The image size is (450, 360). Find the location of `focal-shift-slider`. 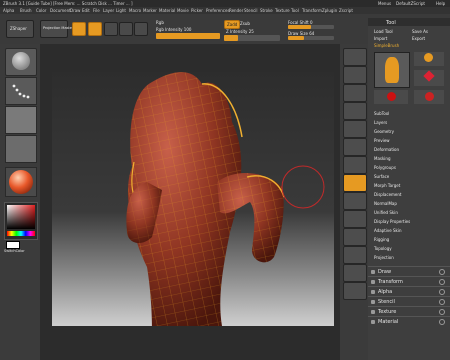

focal-shift-slider is located at coordinates (311, 27).